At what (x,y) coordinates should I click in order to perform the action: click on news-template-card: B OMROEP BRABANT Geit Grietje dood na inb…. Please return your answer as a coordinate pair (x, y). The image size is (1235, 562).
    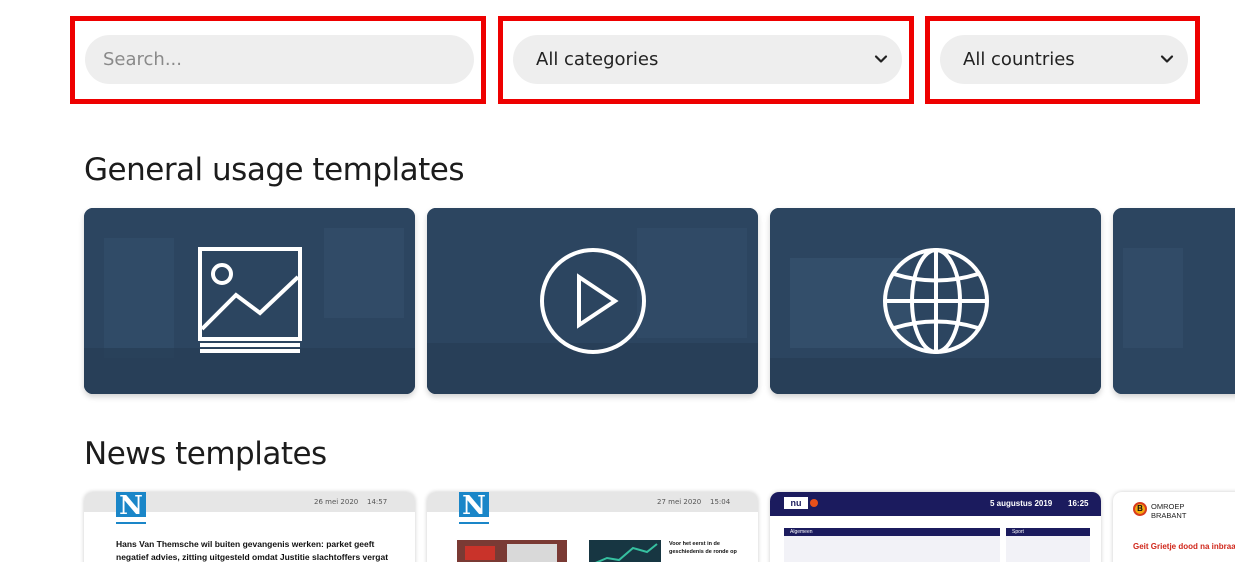
    Looking at the image, I should click on (1174, 527).